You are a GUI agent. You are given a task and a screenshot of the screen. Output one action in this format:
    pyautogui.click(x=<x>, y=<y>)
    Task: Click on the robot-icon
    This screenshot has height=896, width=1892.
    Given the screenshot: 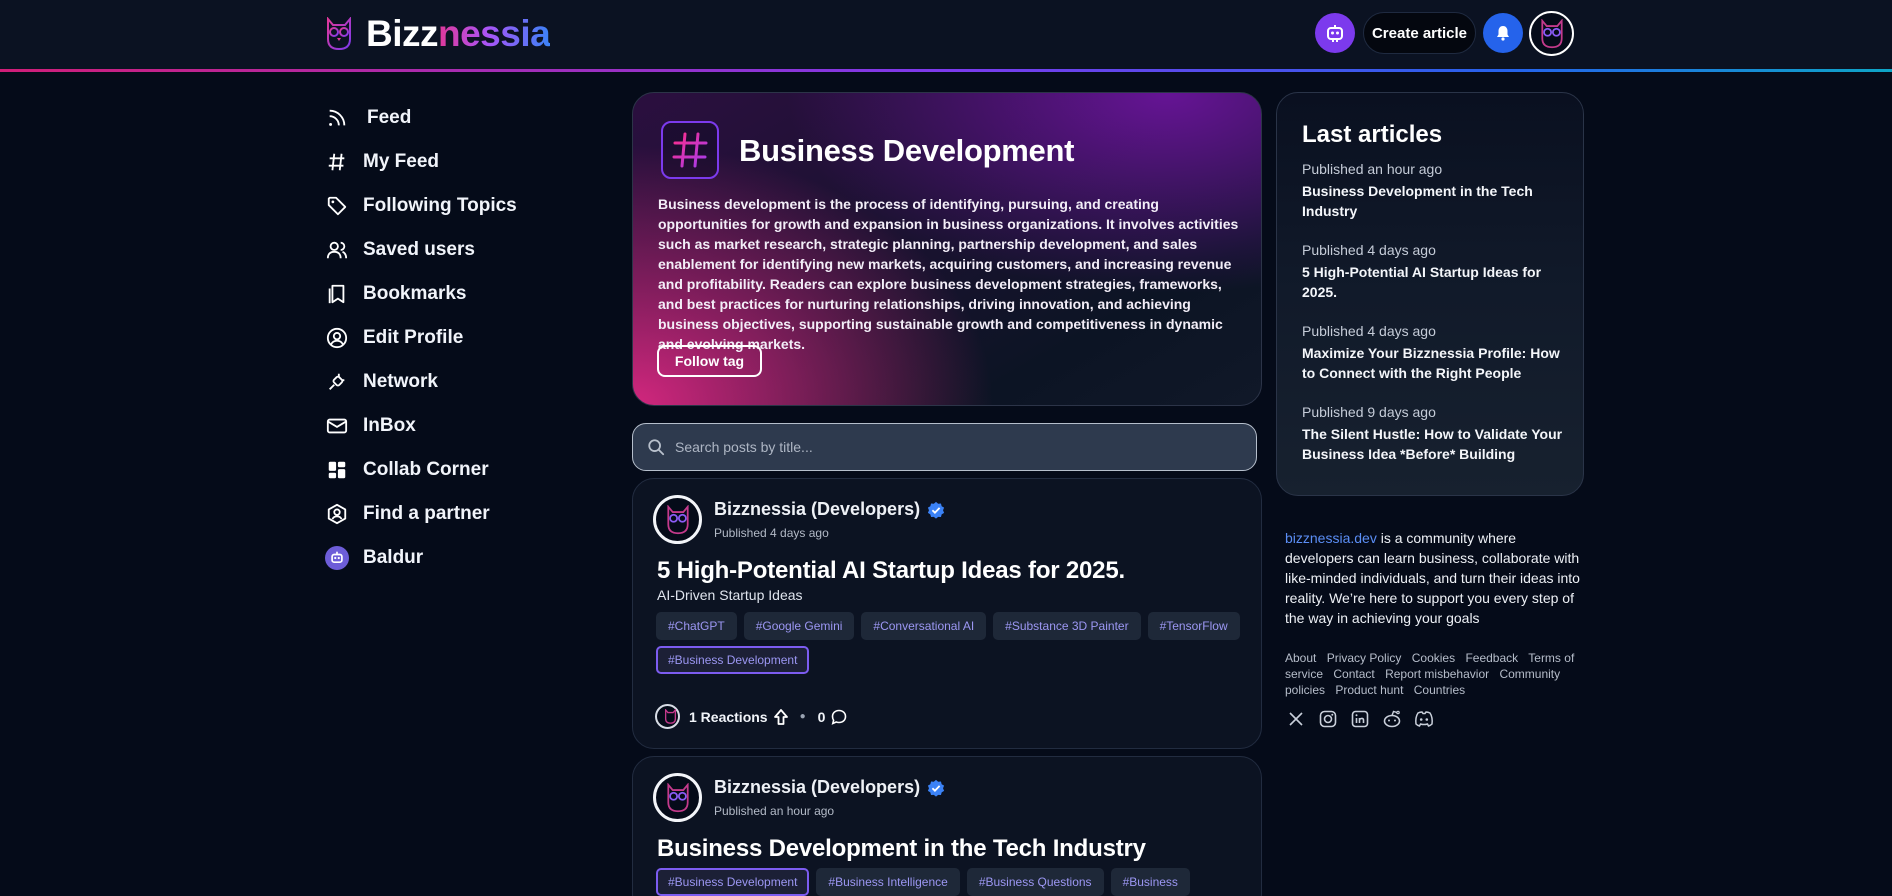 What is the action you would take?
    pyautogui.click(x=337, y=558)
    